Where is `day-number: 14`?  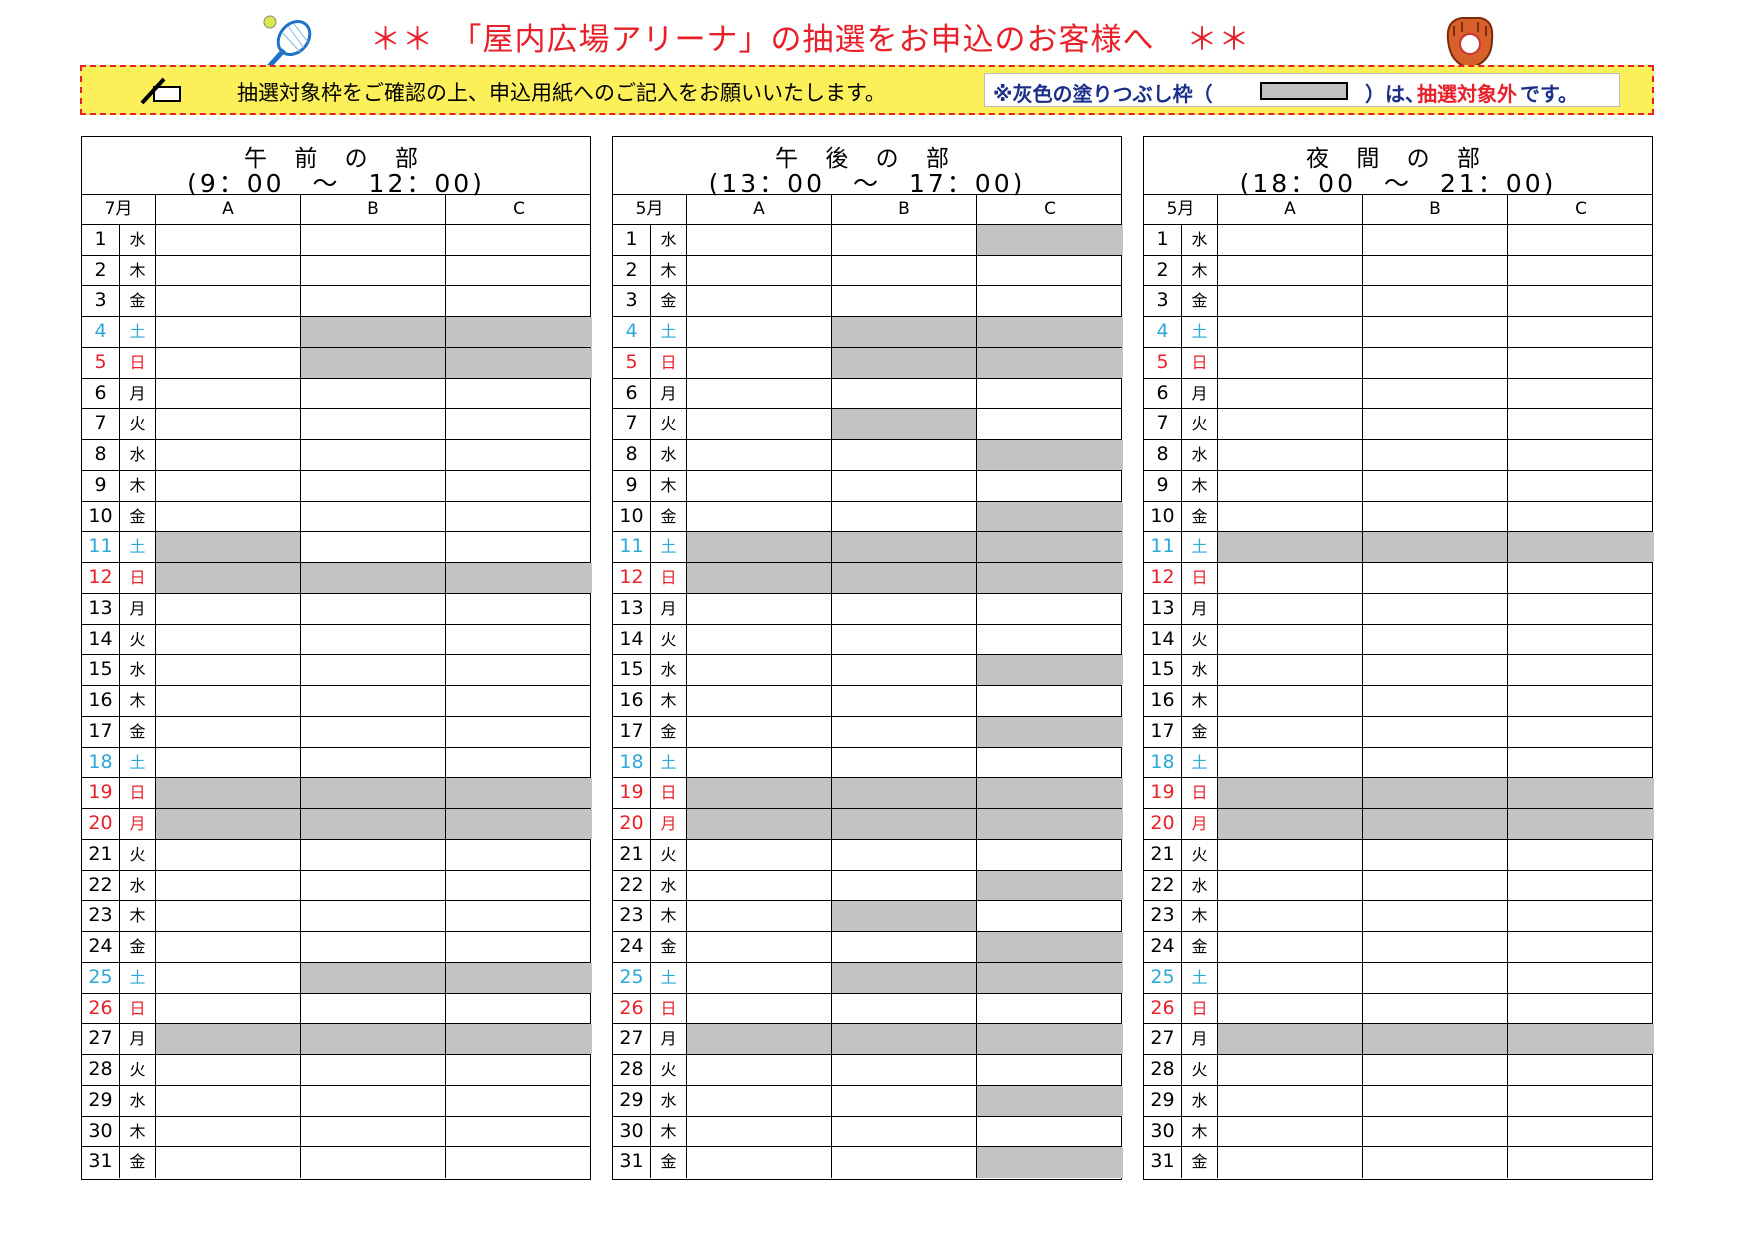
day-number: 14 is located at coordinates (101, 639).